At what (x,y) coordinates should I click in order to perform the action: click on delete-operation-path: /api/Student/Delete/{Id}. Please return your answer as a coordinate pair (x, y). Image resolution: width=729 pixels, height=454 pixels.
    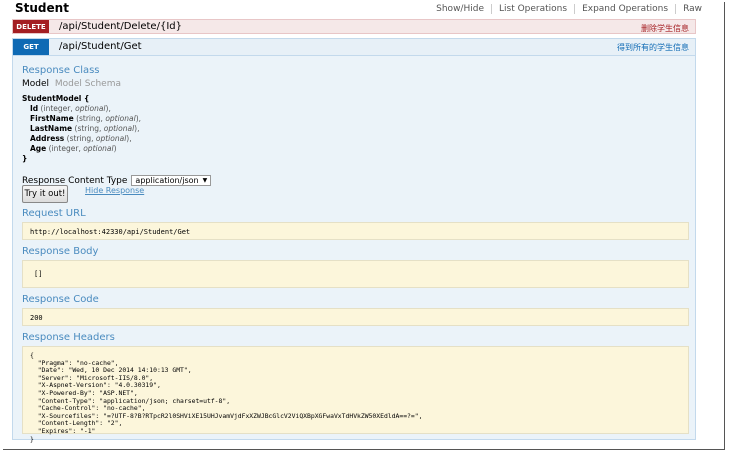
    Looking at the image, I should click on (120, 26).